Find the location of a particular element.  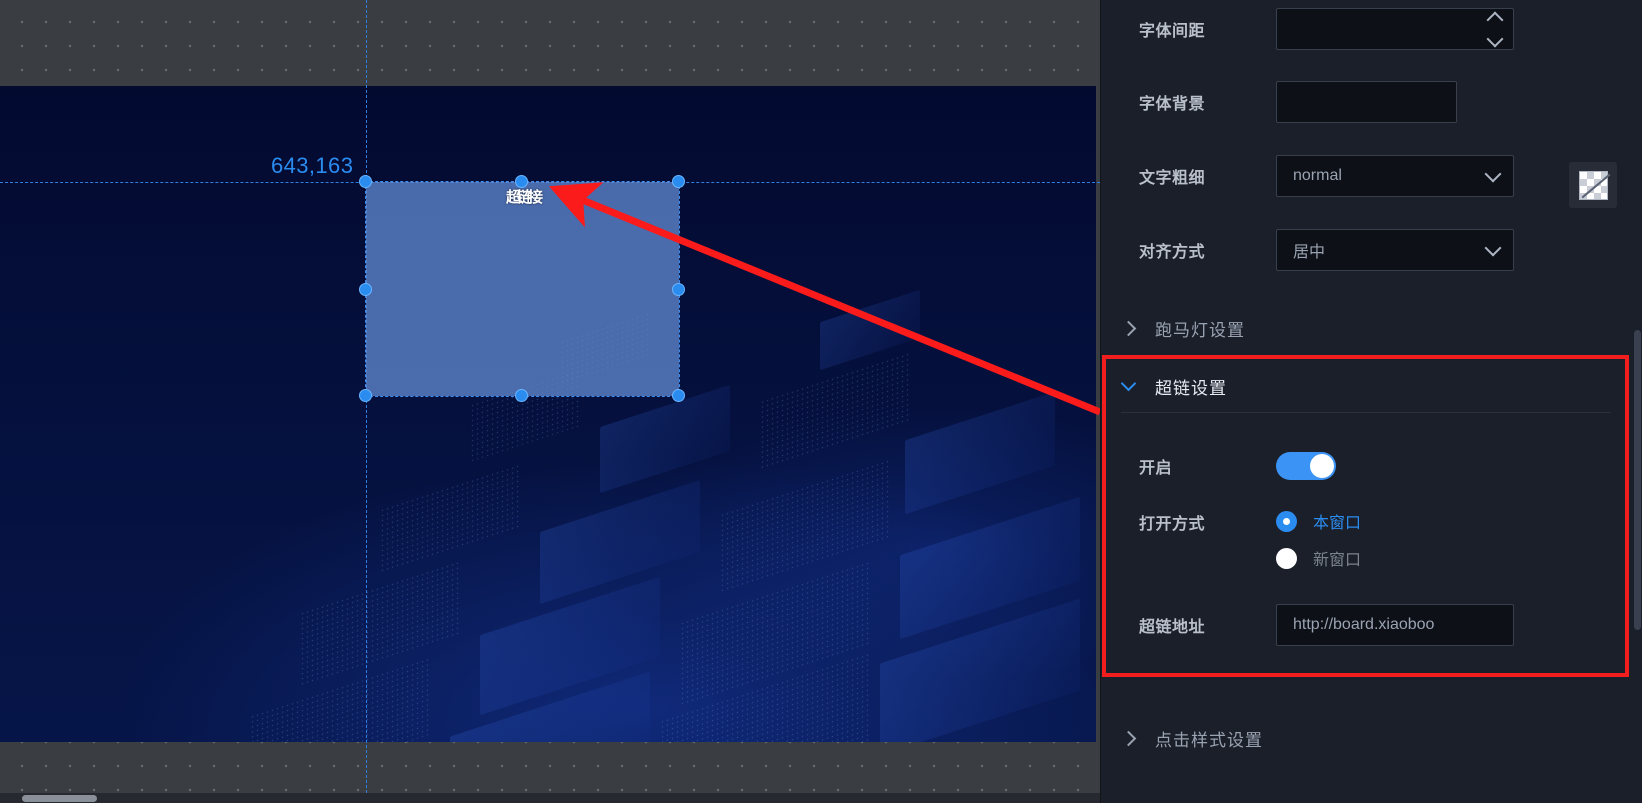

resize-handle-e is located at coordinates (678, 289).